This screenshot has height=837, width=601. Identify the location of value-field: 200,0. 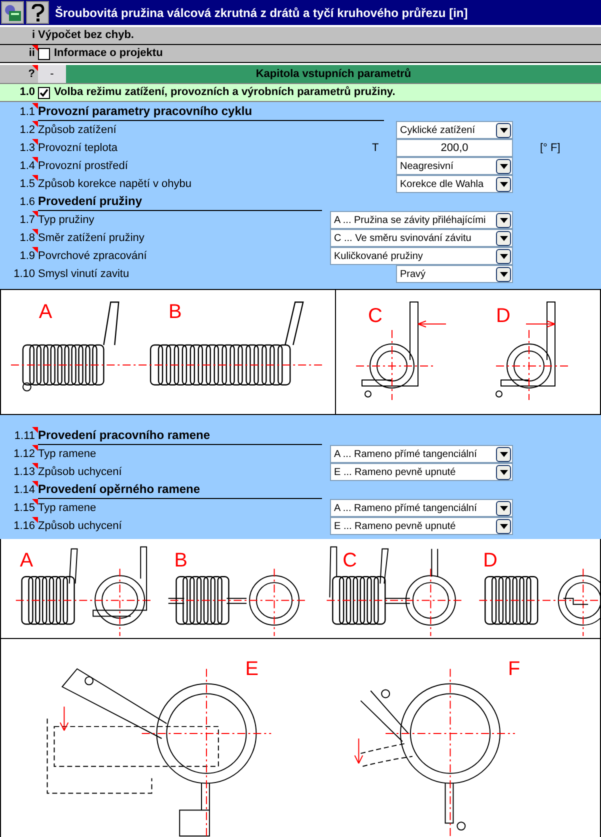
(454, 148).